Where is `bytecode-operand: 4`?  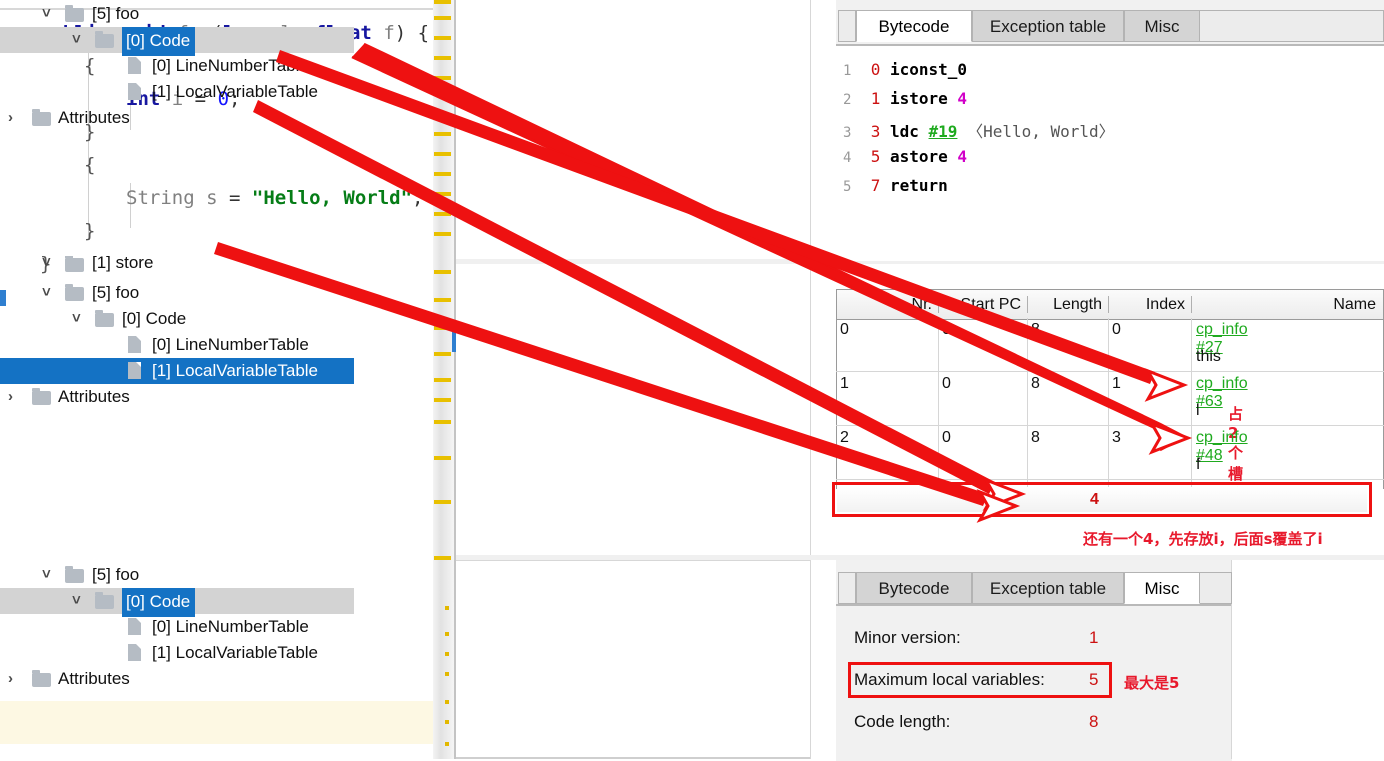 bytecode-operand: 4 is located at coordinates (962, 98).